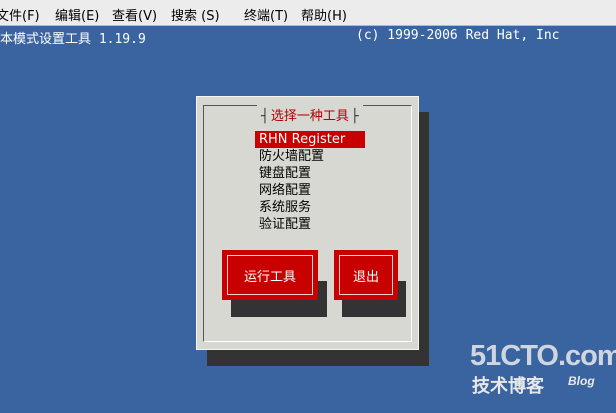 The width and height of the screenshot is (616, 413). I want to click on run-tool-button-label: 运行工具, so click(270, 275).